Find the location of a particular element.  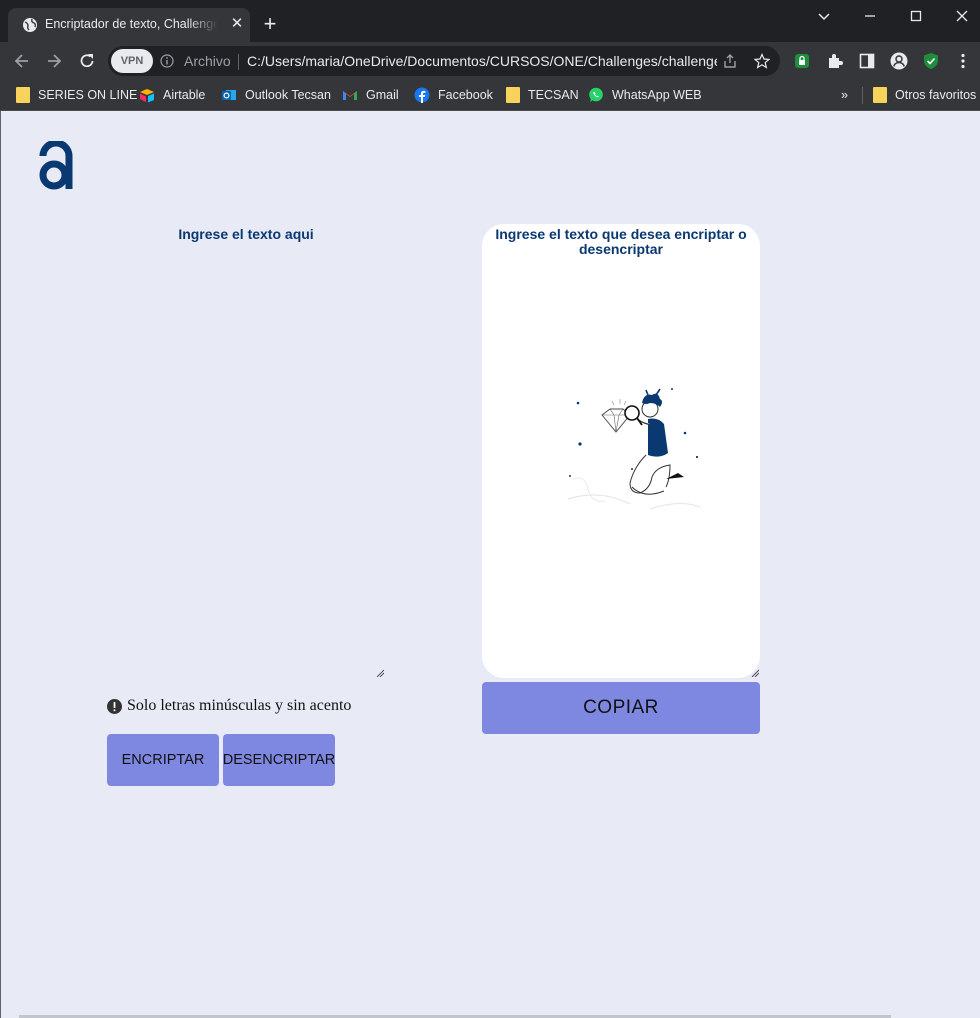

exclamation-icon is located at coordinates (114, 706).